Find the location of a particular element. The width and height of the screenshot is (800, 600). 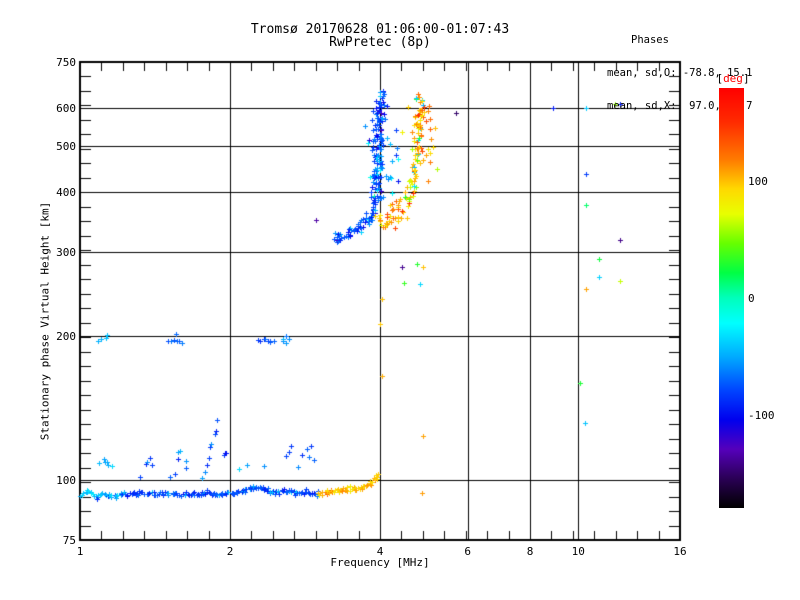

x-tick-label: 10 is located at coordinates (578, 551).